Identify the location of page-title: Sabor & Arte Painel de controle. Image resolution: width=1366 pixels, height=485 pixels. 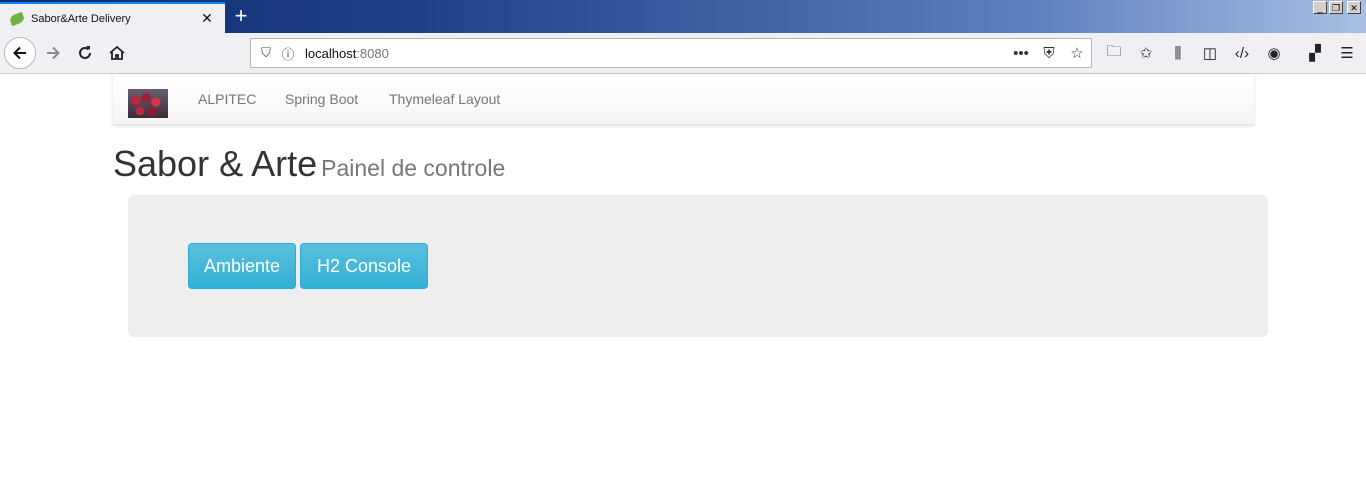
(309, 166).